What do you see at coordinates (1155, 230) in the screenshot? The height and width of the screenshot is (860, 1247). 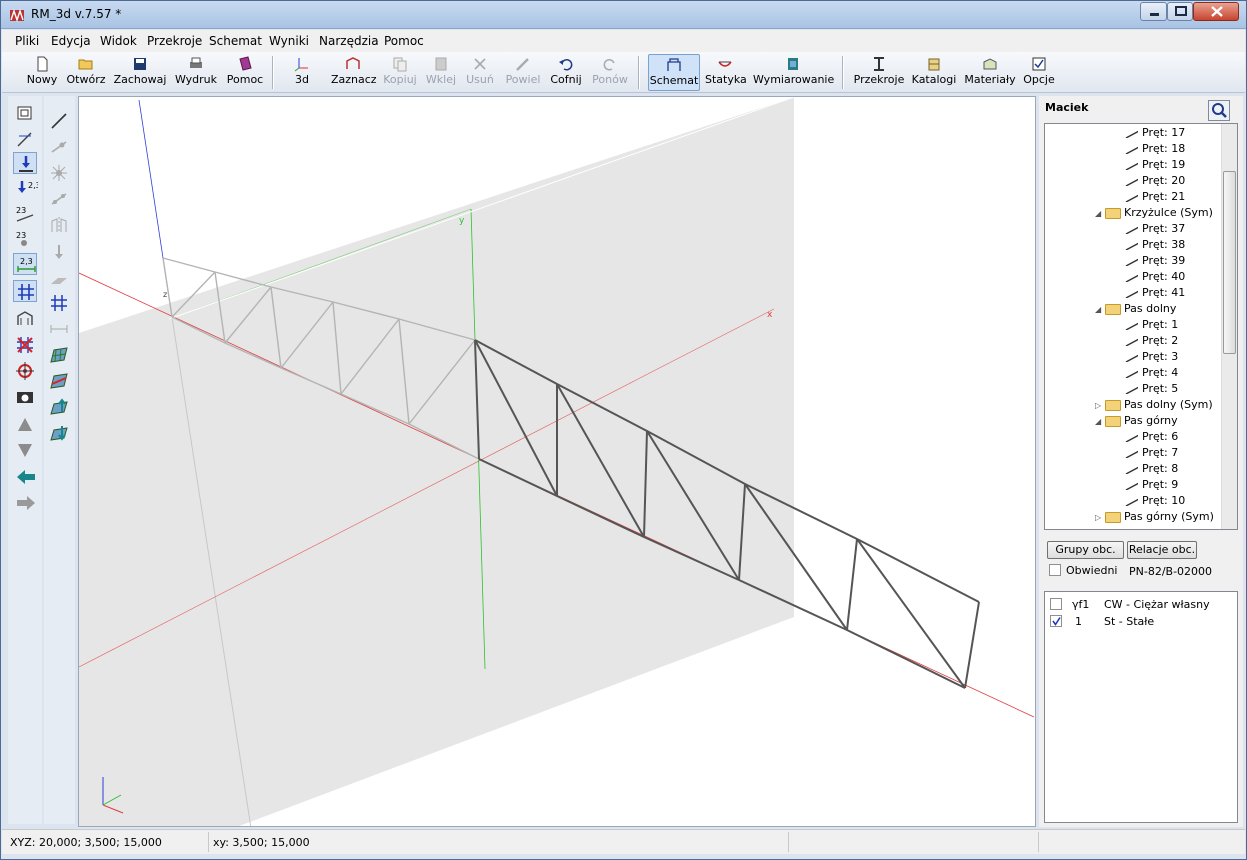 I see `tree-bar-node: Pręt: 37` at bounding box center [1155, 230].